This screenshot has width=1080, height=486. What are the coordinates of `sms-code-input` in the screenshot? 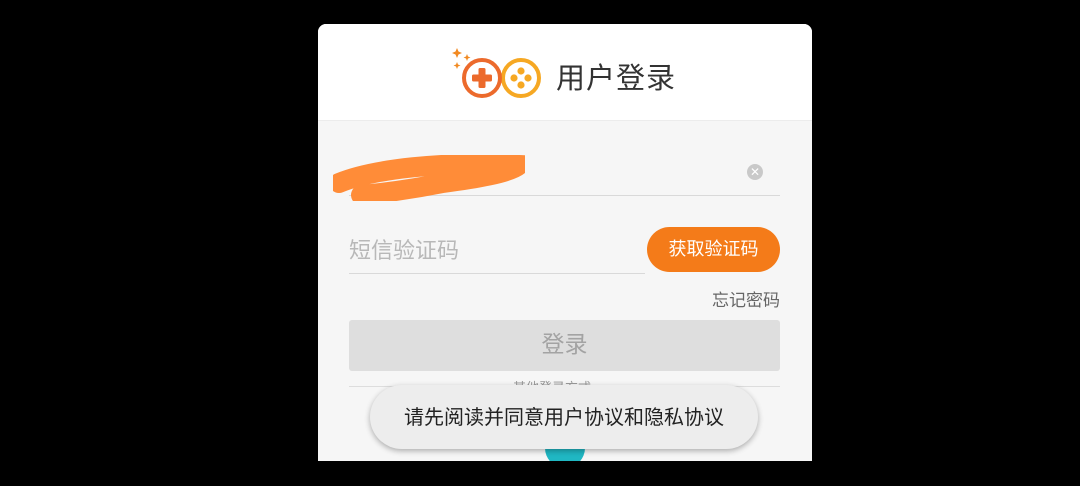 It's located at (494, 251).